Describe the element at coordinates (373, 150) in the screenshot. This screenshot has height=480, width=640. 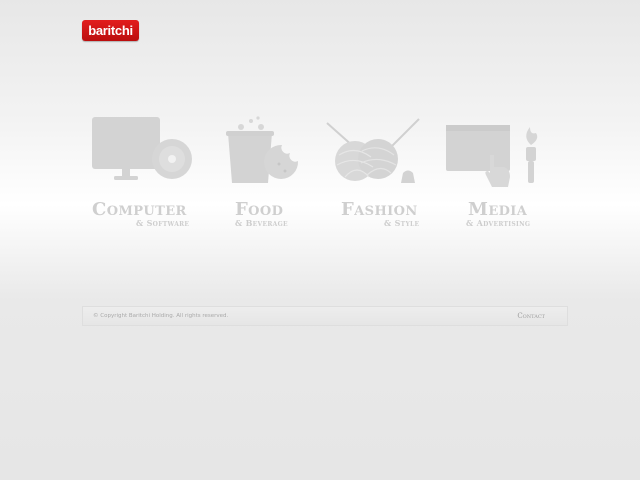
I see `yarn-needles-icon` at that location.